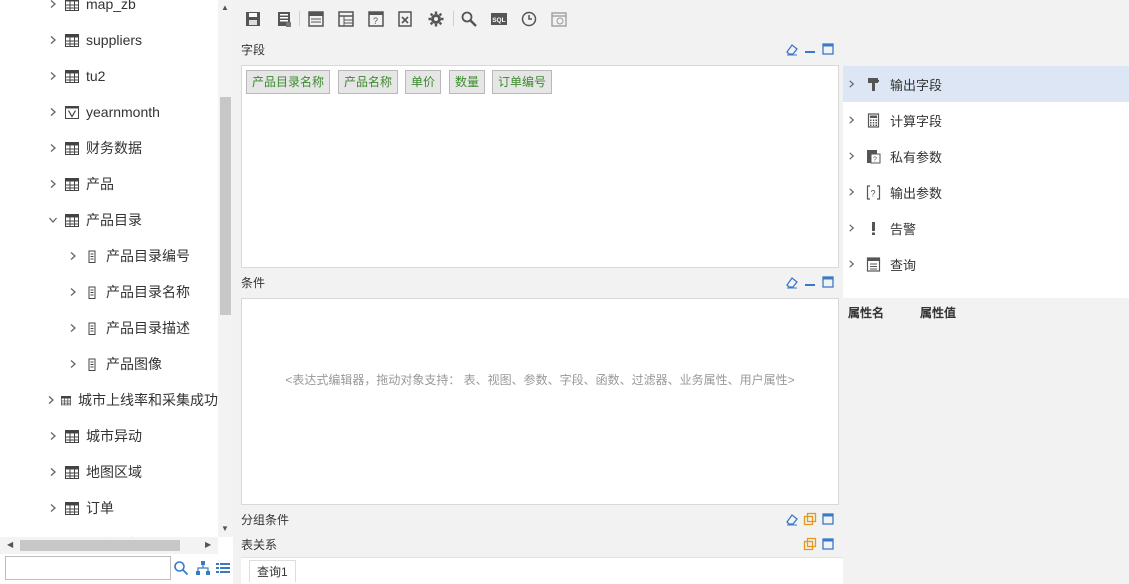 The height and width of the screenshot is (584, 1129). I want to click on tree-item: suppliers, so click(109, 40).